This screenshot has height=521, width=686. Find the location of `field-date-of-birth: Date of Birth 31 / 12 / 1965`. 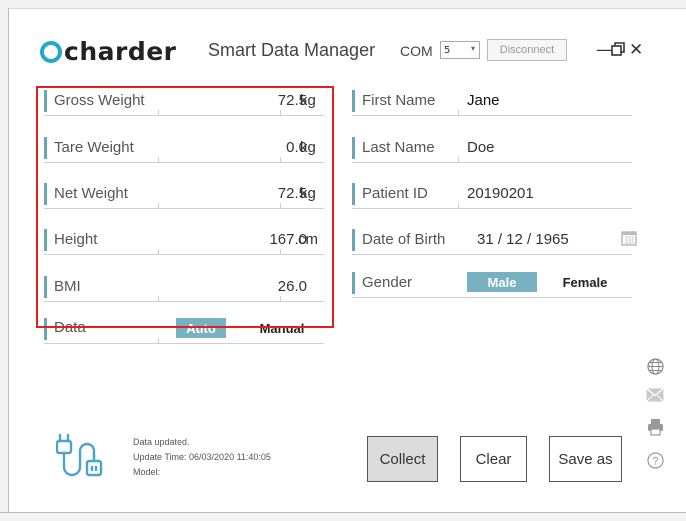

field-date-of-birth: Date of Birth 31 / 12 / 1965 is located at coordinates (492, 242).